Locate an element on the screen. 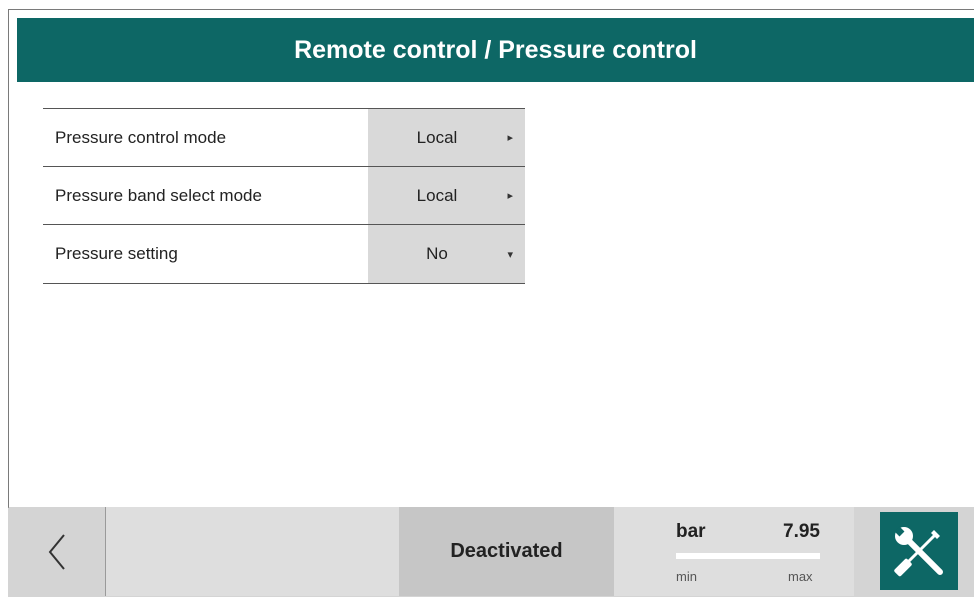  back-button is located at coordinates (57, 551).